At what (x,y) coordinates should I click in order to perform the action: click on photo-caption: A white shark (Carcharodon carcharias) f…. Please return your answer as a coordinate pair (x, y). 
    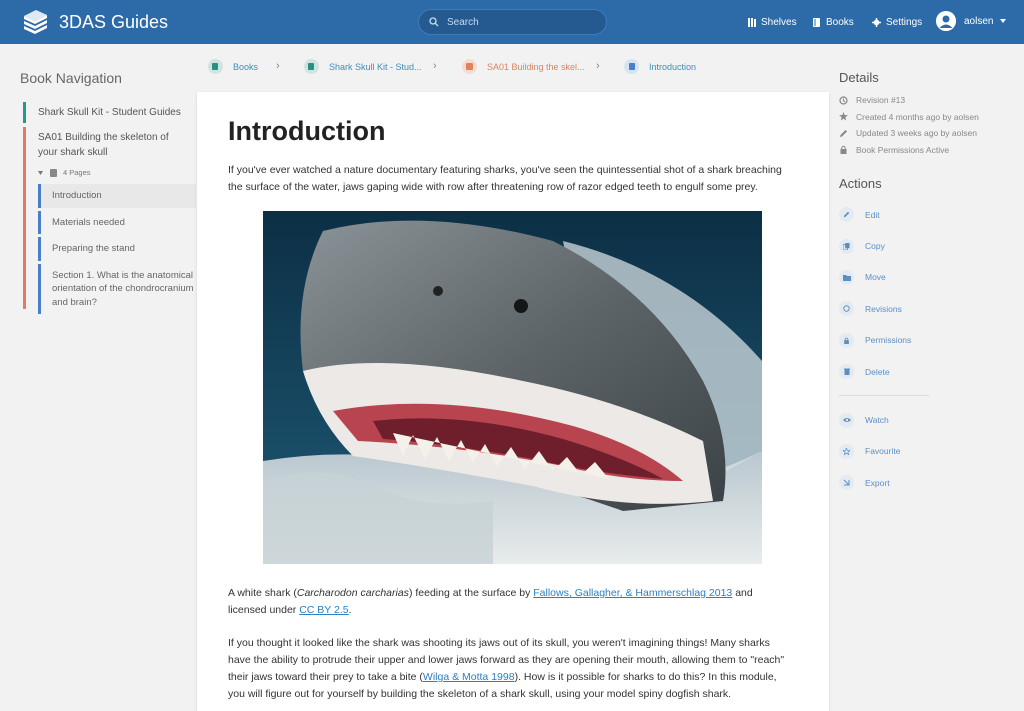
    Looking at the image, I should click on (510, 602).